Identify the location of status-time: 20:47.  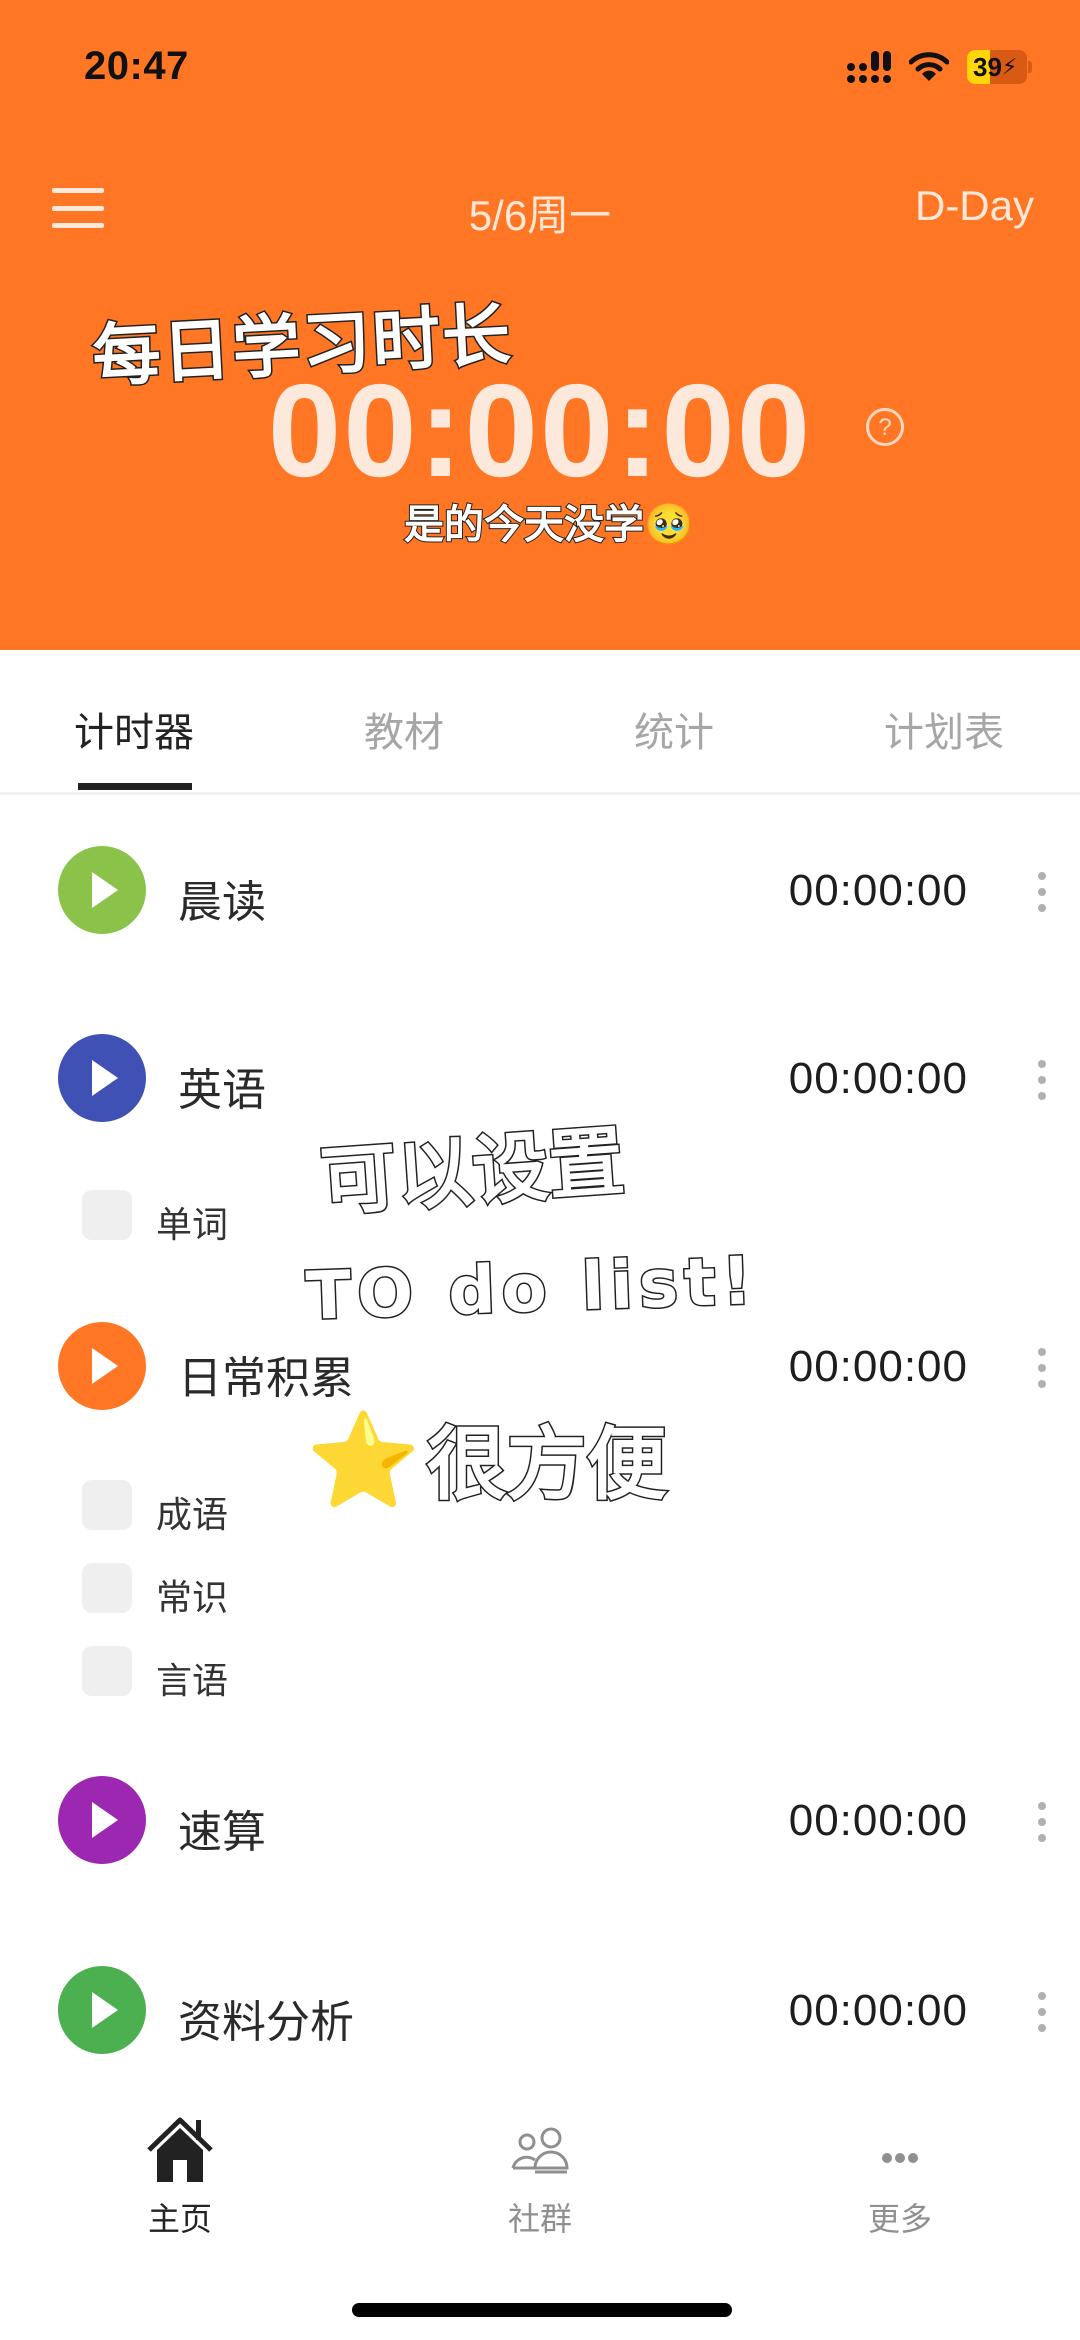
(136, 66).